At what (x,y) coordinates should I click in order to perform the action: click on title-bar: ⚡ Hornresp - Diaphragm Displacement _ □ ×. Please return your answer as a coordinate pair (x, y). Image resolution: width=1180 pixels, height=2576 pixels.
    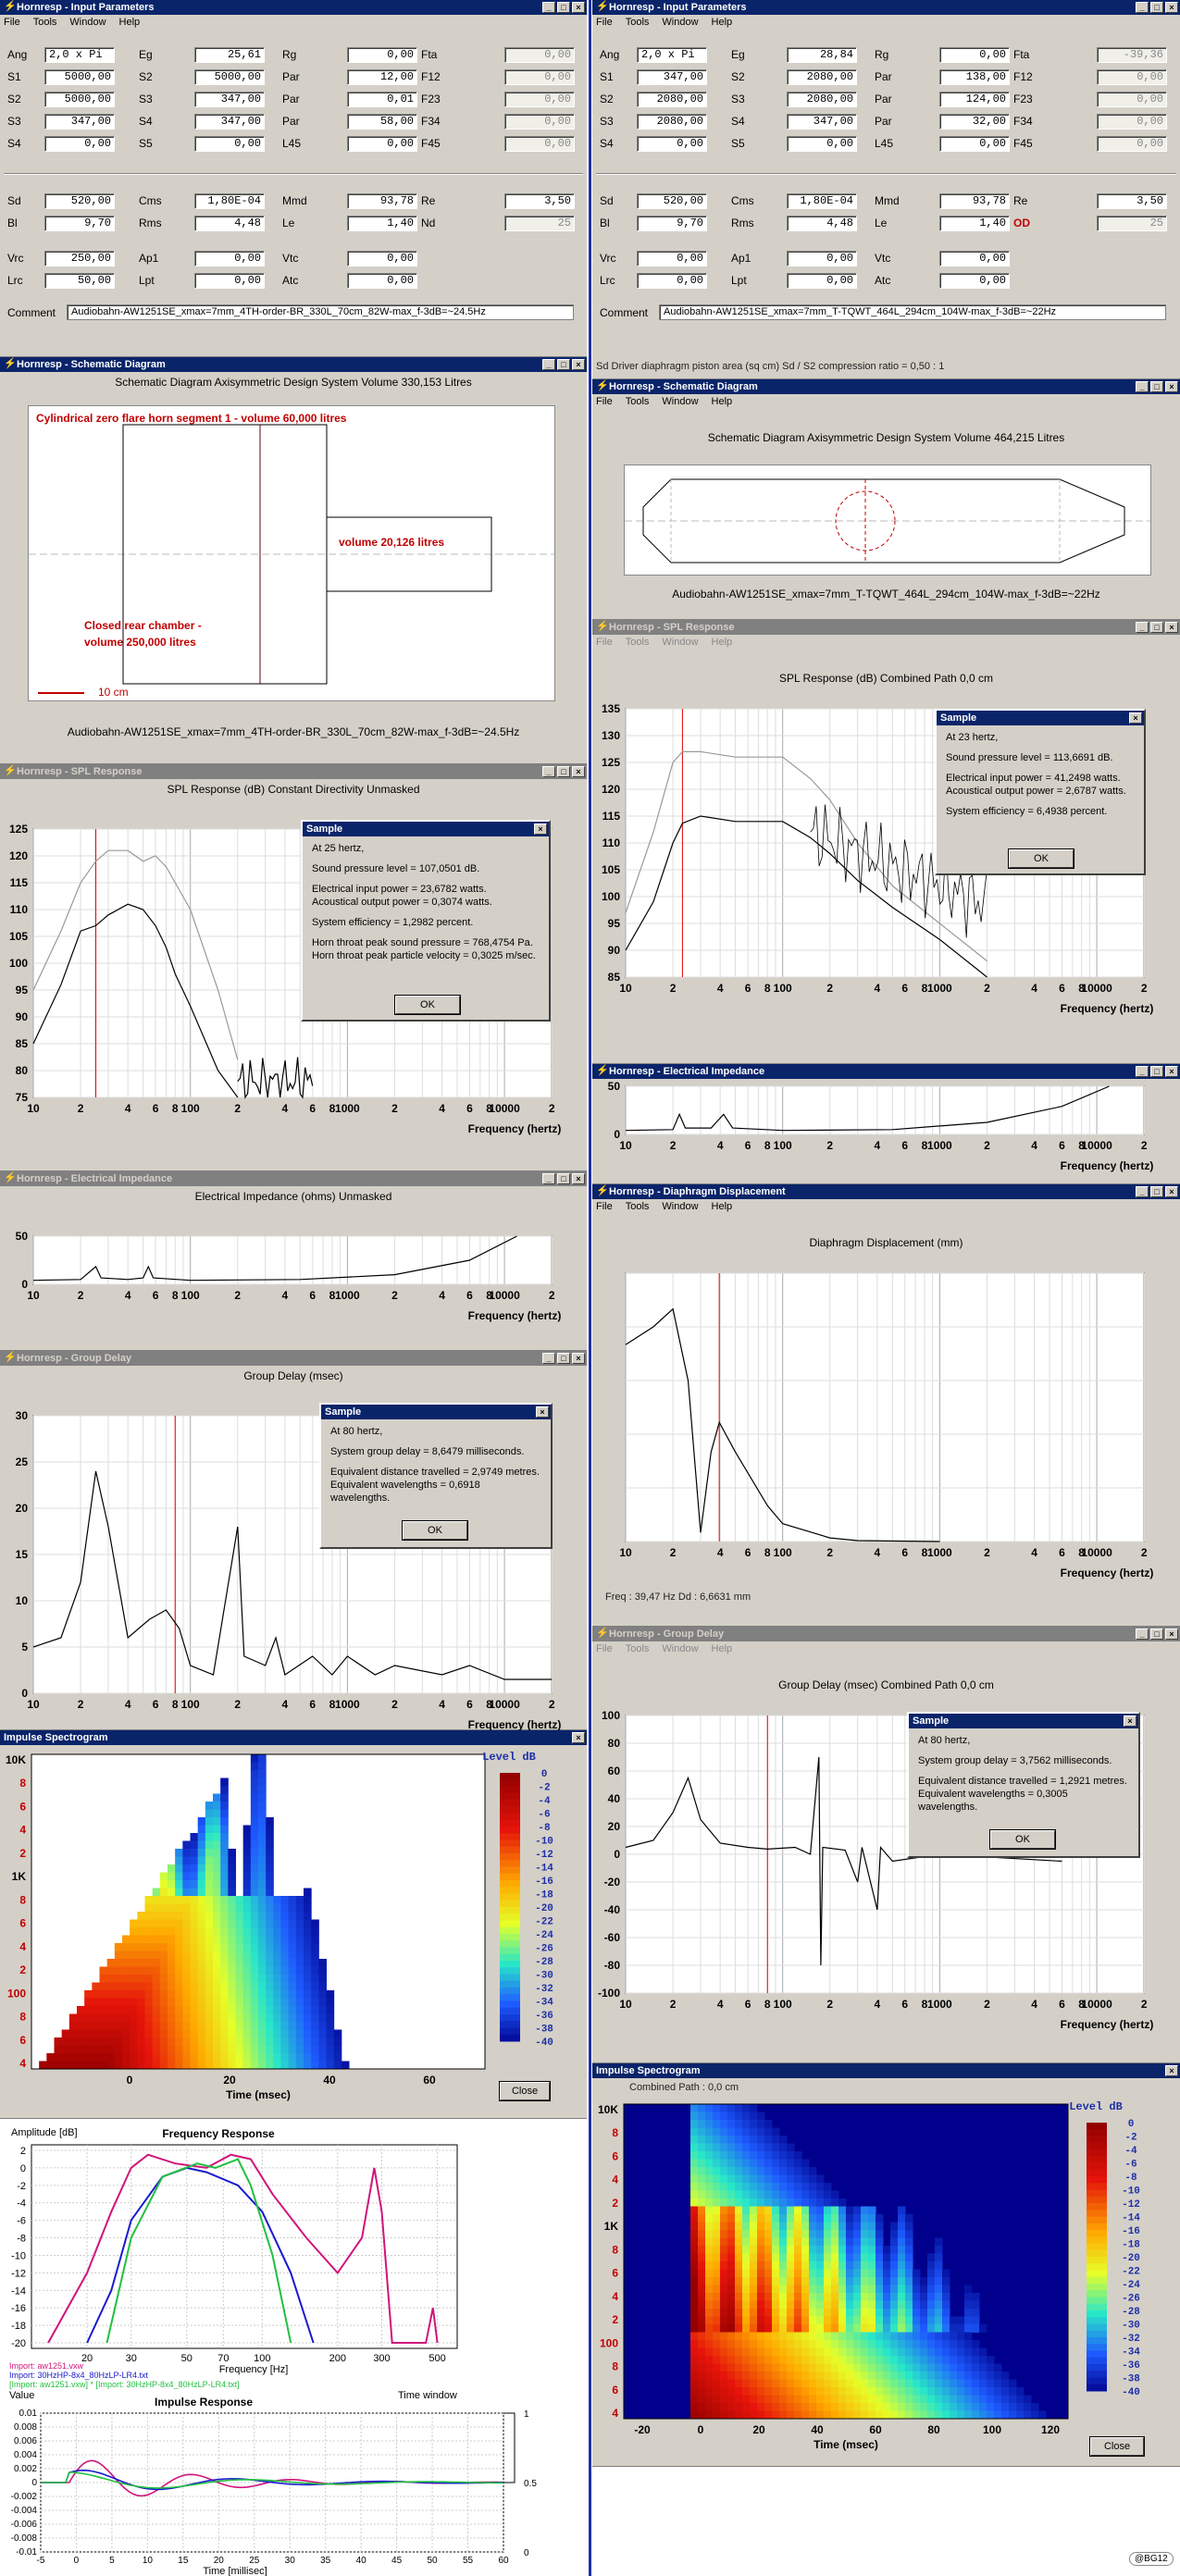
    Looking at the image, I should click on (886, 1192).